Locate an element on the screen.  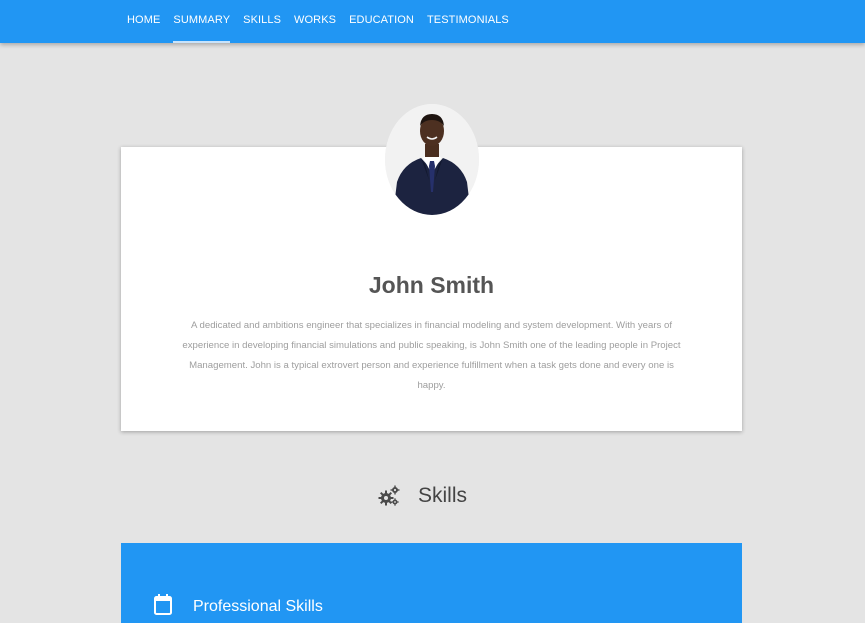
skills-section-heading: Skills is located at coordinates (432, 496).